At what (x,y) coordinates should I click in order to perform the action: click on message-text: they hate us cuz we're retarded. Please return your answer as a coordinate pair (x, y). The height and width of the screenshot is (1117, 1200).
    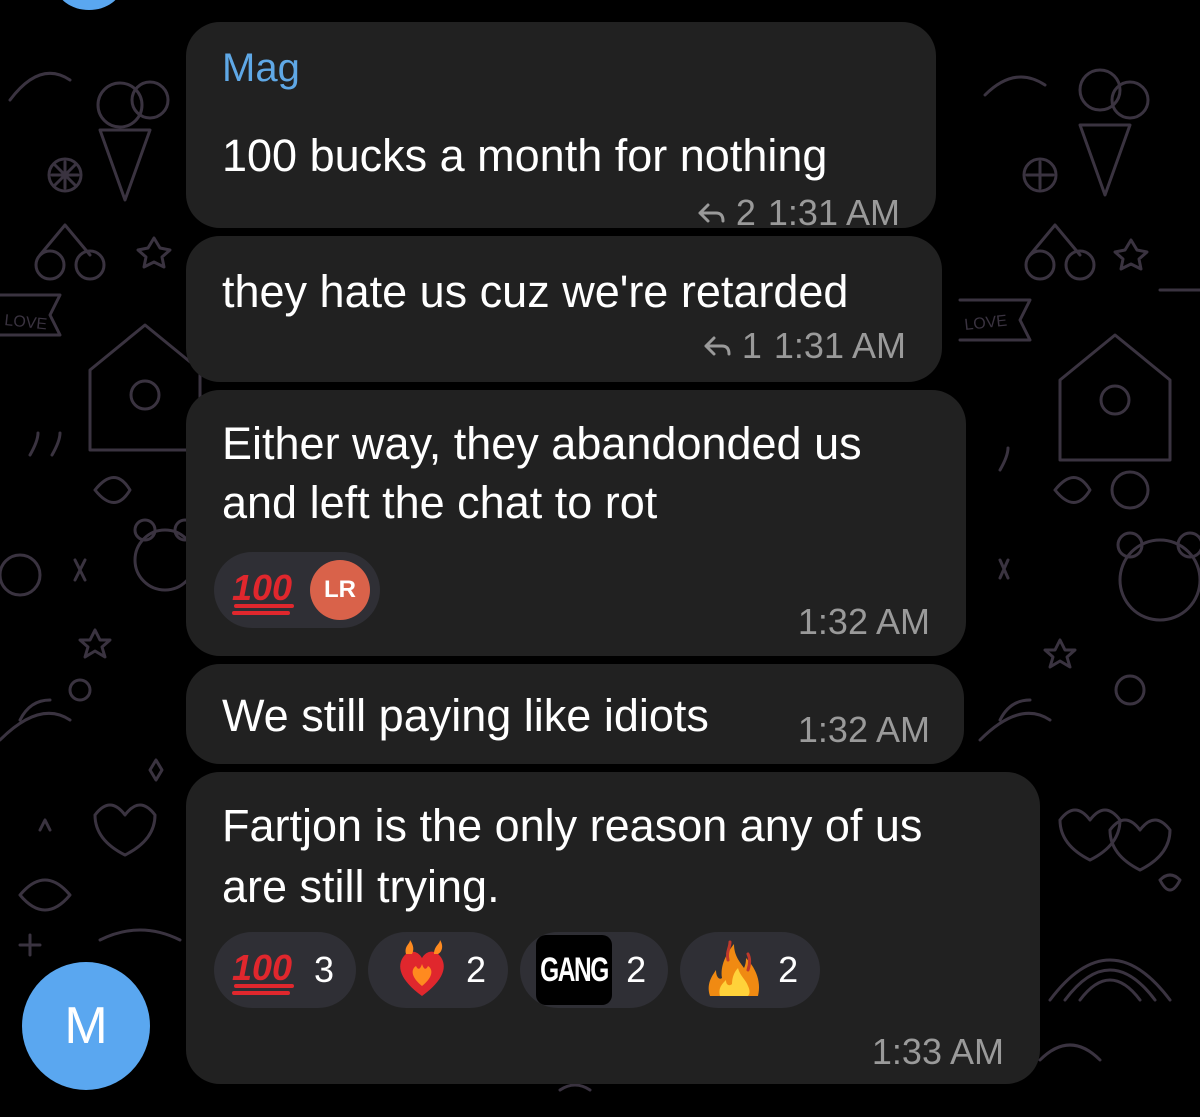
    Looking at the image, I should click on (535, 291).